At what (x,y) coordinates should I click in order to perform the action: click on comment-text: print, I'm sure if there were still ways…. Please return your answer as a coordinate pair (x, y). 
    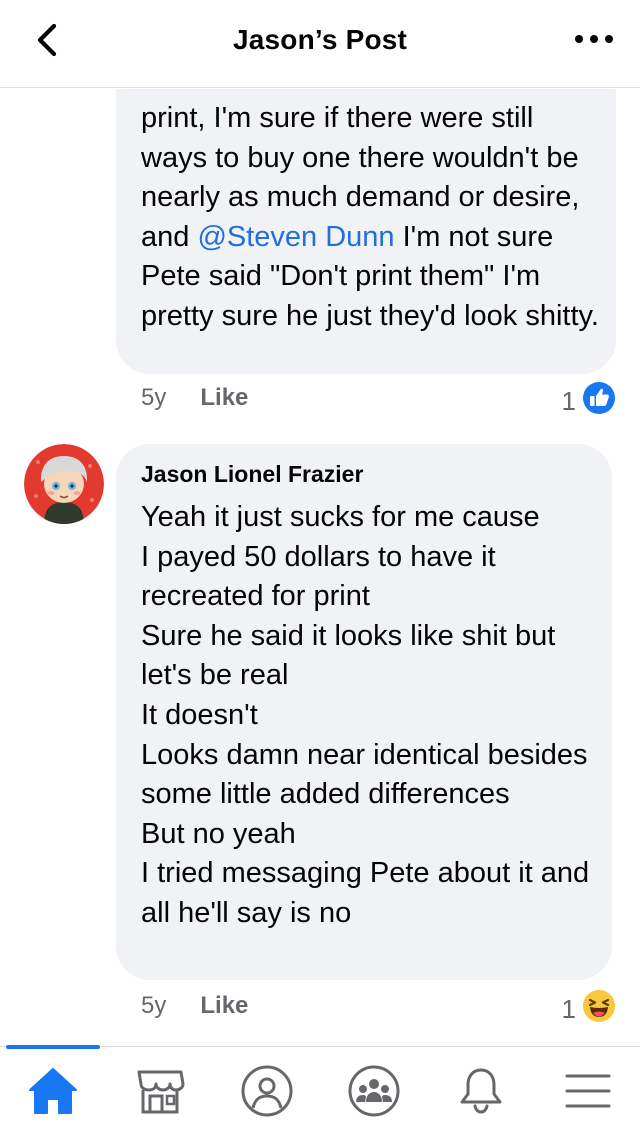
    Looking at the image, I should click on (370, 217).